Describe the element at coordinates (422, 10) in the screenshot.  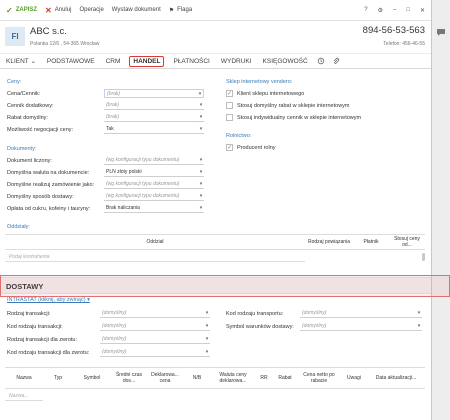
I see `close-window-icon: ✕` at that location.